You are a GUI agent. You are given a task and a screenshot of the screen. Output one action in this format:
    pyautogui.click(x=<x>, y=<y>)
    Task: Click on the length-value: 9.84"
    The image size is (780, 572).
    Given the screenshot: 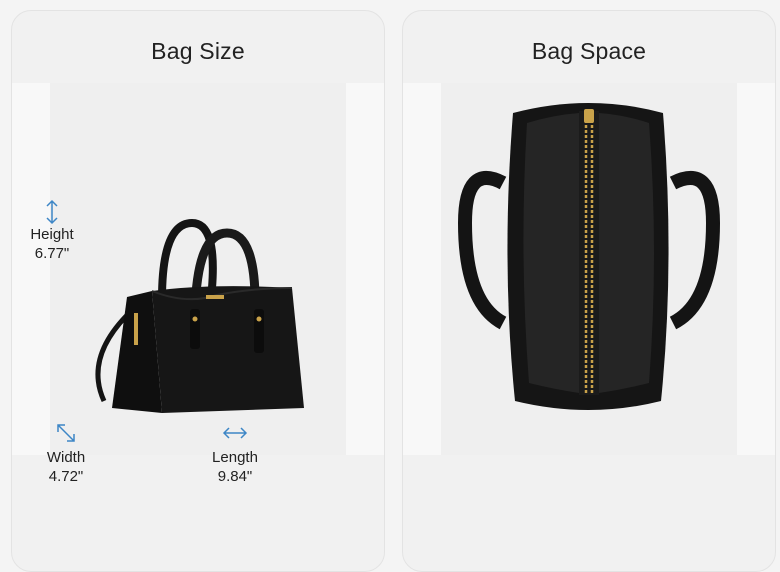 What is the action you would take?
    pyautogui.click(x=235, y=476)
    